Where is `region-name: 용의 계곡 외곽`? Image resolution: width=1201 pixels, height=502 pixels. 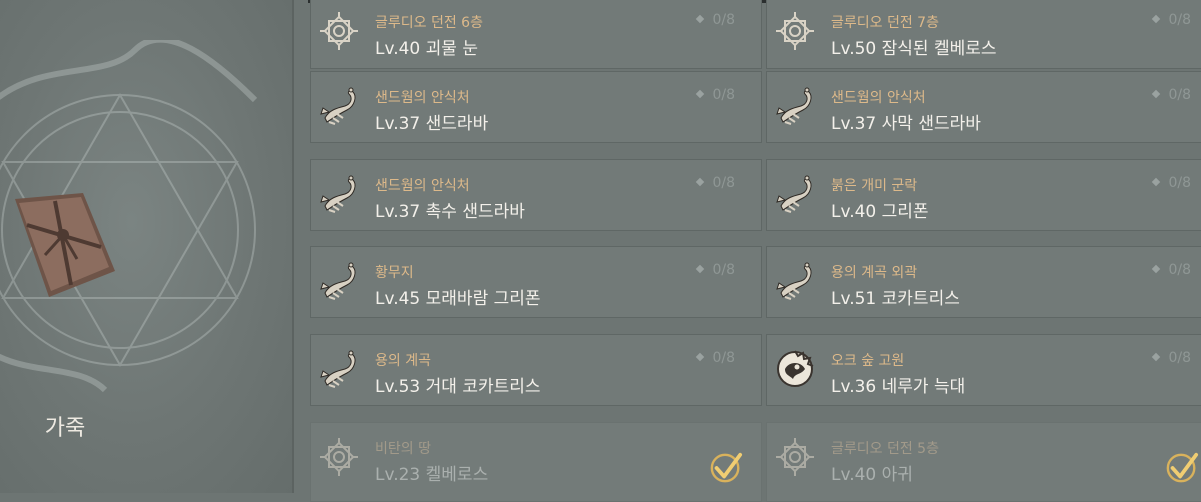 region-name: 용의 계곡 외곽 is located at coordinates (874, 273).